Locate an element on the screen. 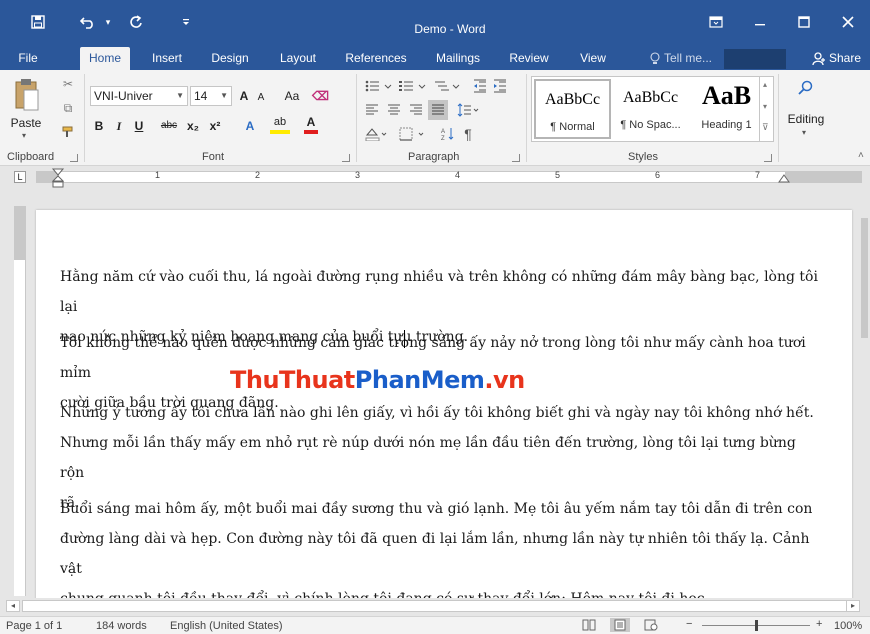  bullets-icon is located at coordinates (379, 86).